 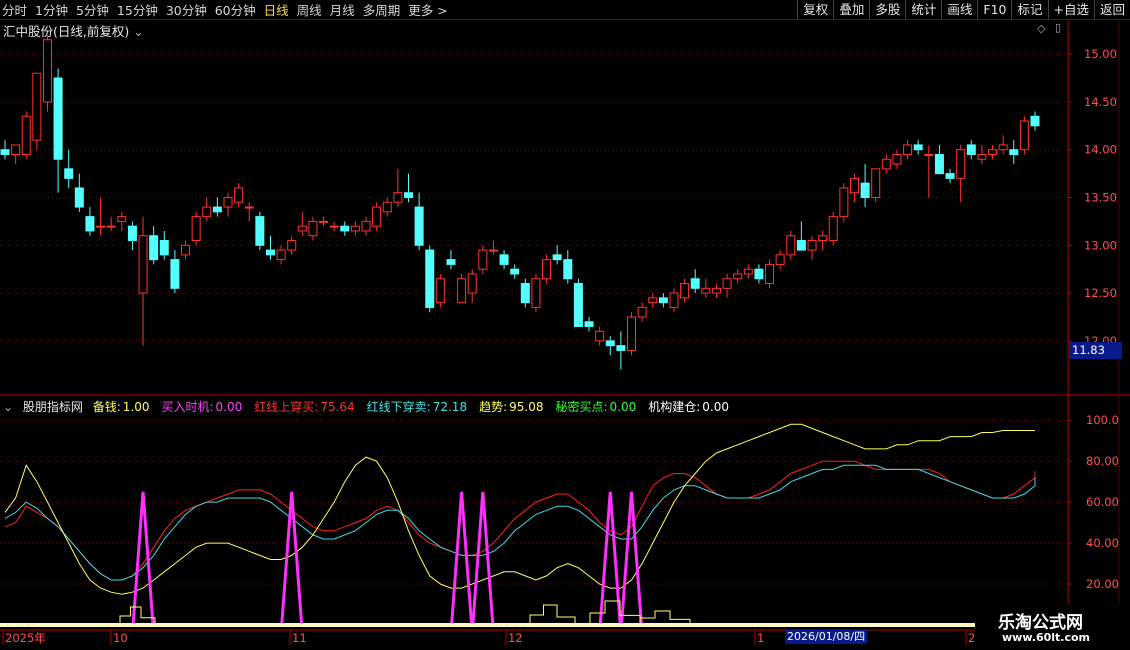 What do you see at coordinates (187, 407) in the screenshot?
I see `indicator-value-label: 买入时机:` at bounding box center [187, 407].